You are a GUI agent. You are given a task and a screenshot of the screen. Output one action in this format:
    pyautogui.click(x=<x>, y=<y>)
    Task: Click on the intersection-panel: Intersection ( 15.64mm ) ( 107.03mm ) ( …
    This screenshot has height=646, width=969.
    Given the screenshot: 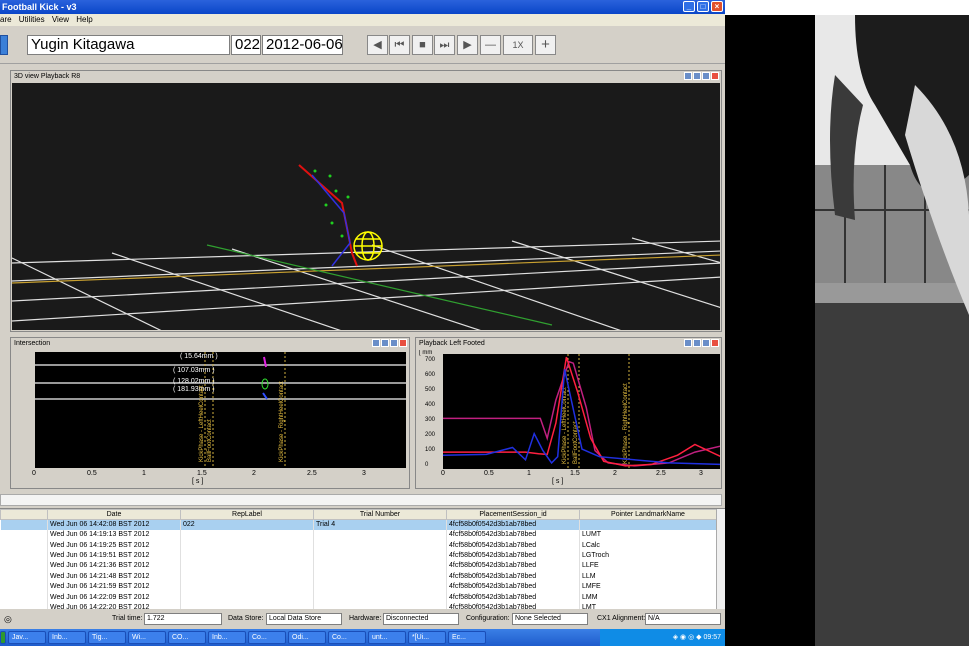 What is the action you would take?
    pyautogui.click(x=210, y=413)
    